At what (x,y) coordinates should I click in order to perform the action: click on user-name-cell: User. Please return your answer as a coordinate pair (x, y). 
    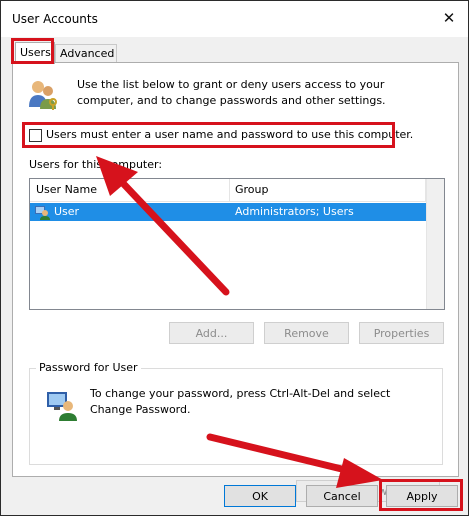
    Looking at the image, I should click on (67, 211).